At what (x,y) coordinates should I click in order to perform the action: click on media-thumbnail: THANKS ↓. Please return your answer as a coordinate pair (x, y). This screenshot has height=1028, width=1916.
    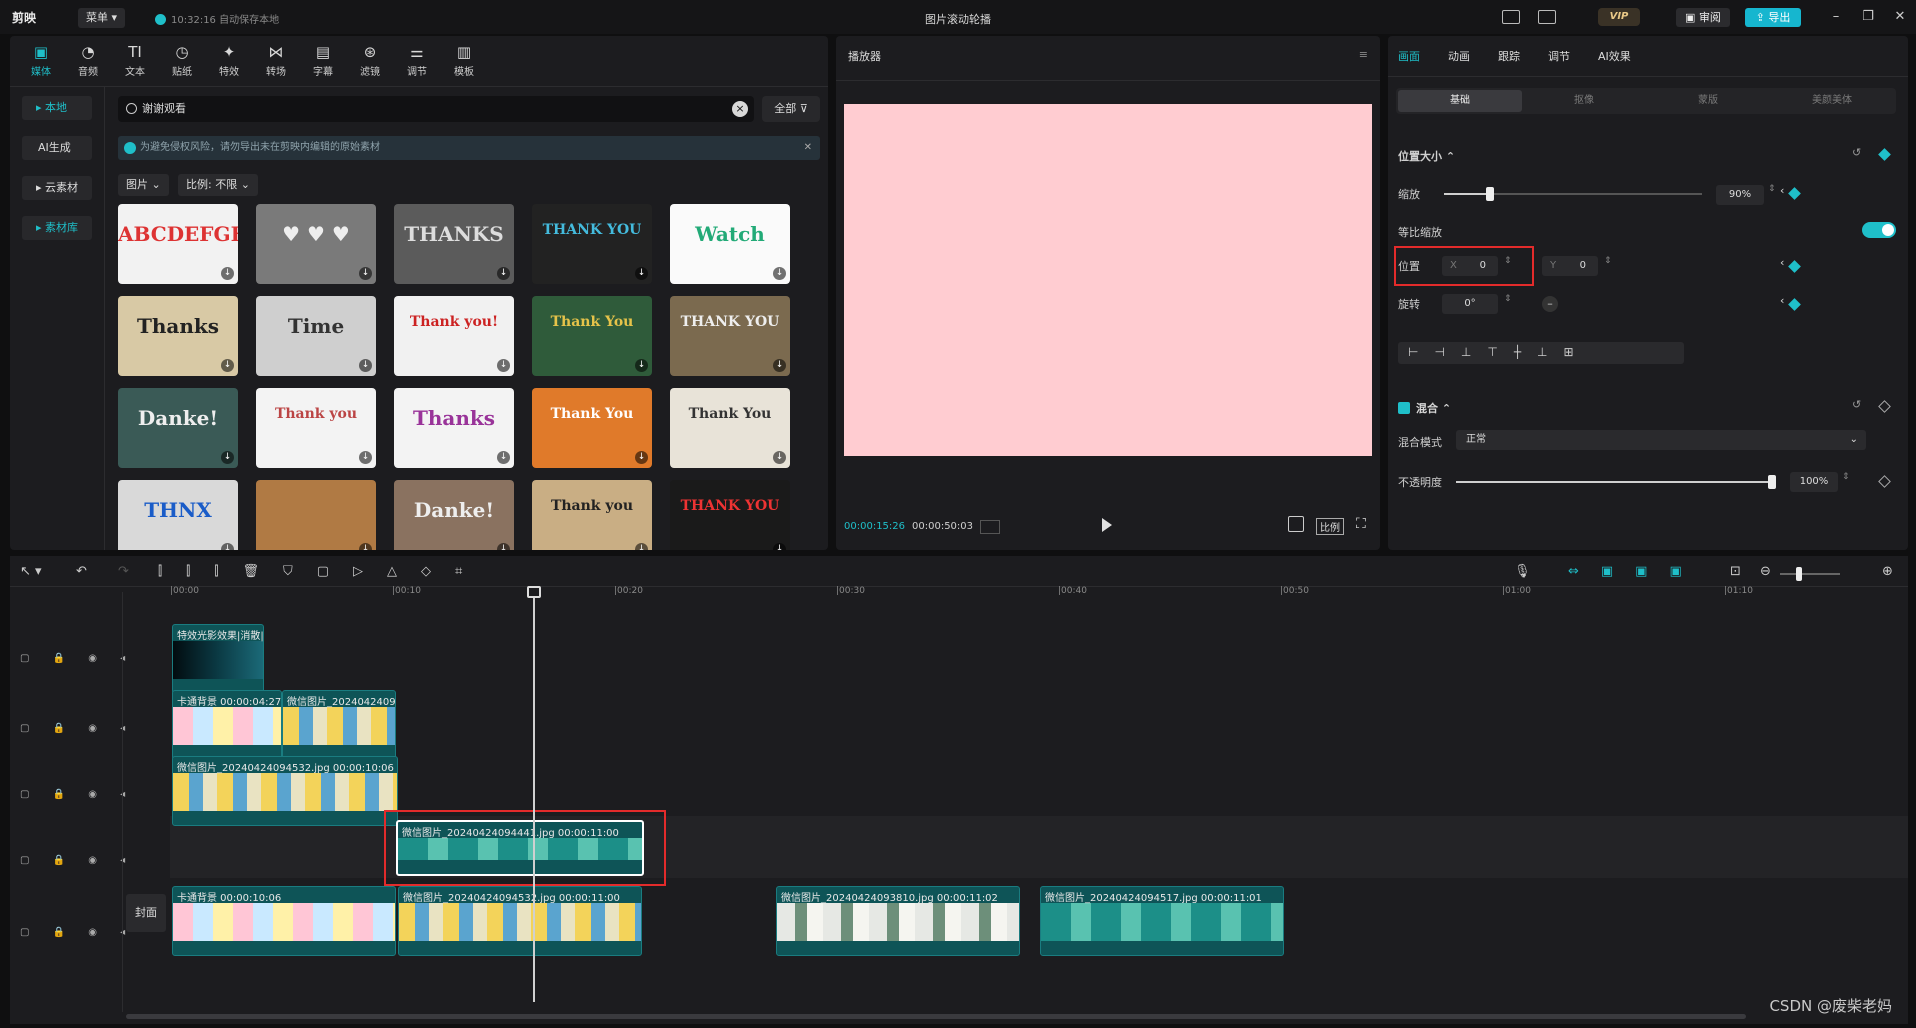
    Looking at the image, I should click on (454, 244).